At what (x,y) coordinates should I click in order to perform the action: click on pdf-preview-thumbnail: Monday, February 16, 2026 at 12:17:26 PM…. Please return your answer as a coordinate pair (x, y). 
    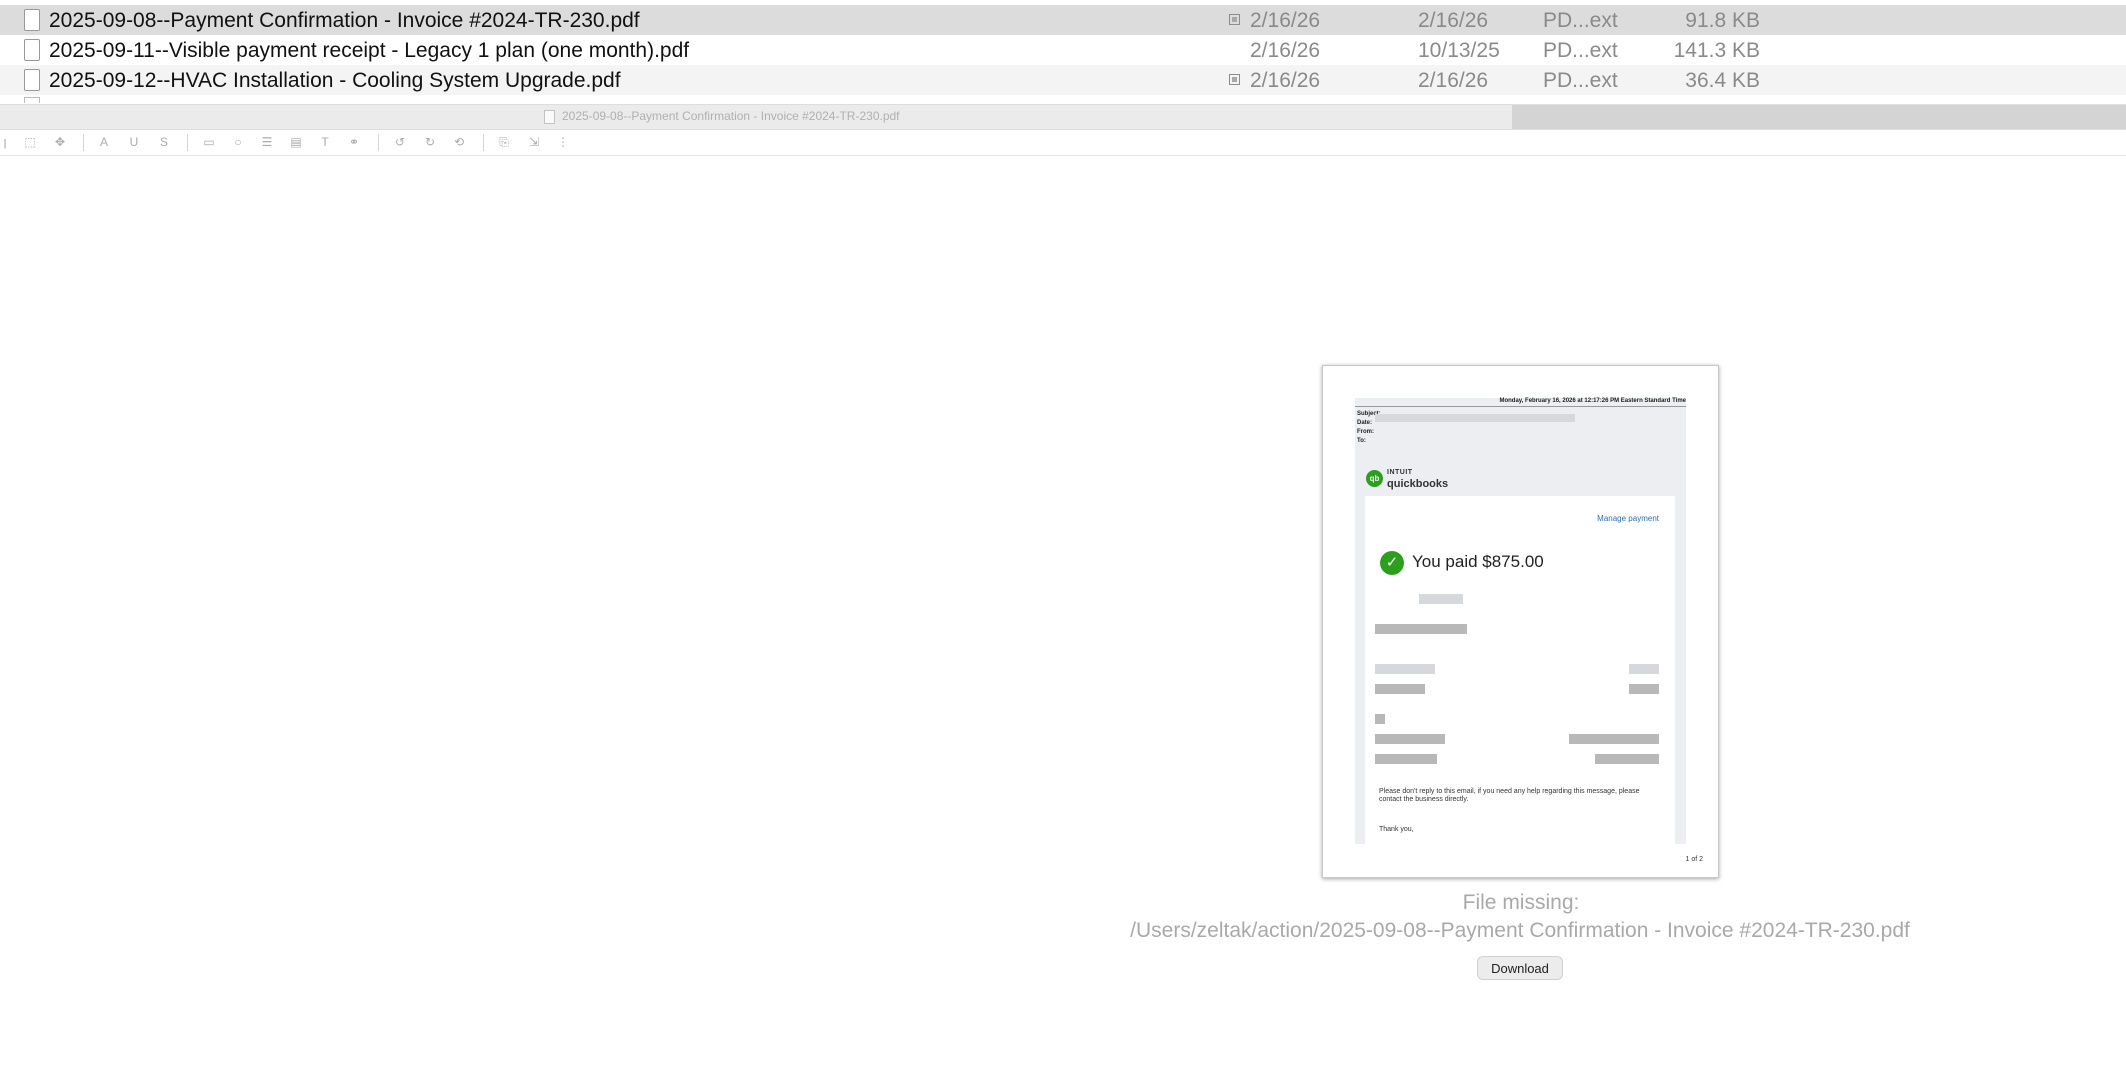
    Looking at the image, I should click on (1520, 621).